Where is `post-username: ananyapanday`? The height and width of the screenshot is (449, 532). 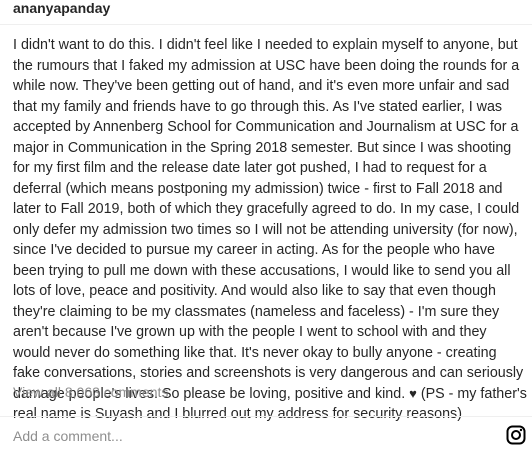
post-username: ananyapanday is located at coordinates (61, 8).